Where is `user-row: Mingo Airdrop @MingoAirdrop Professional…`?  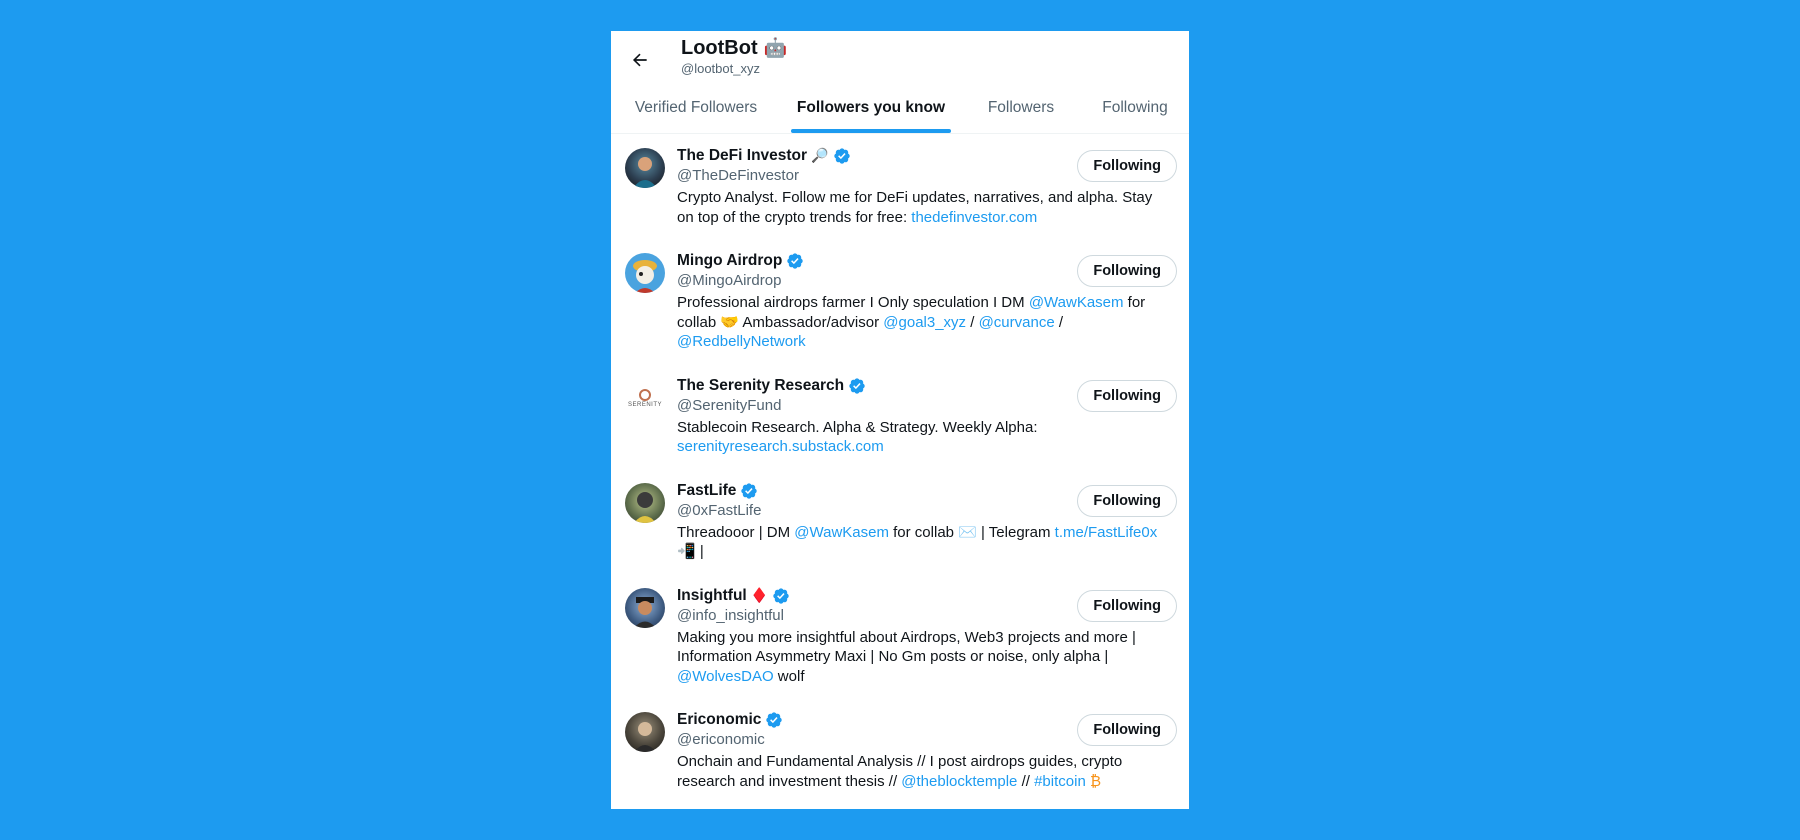 user-row: Mingo Airdrop @MingoAirdrop Professional… is located at coordinates (900, 301).